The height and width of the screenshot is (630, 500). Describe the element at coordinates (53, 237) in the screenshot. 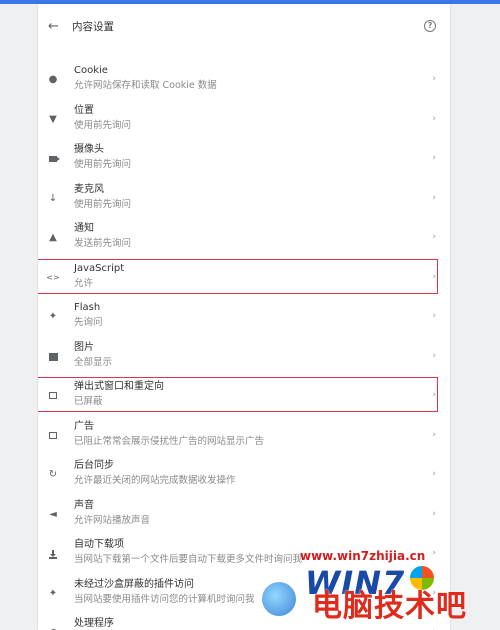

I see `bell-icon: ▲` at that location.